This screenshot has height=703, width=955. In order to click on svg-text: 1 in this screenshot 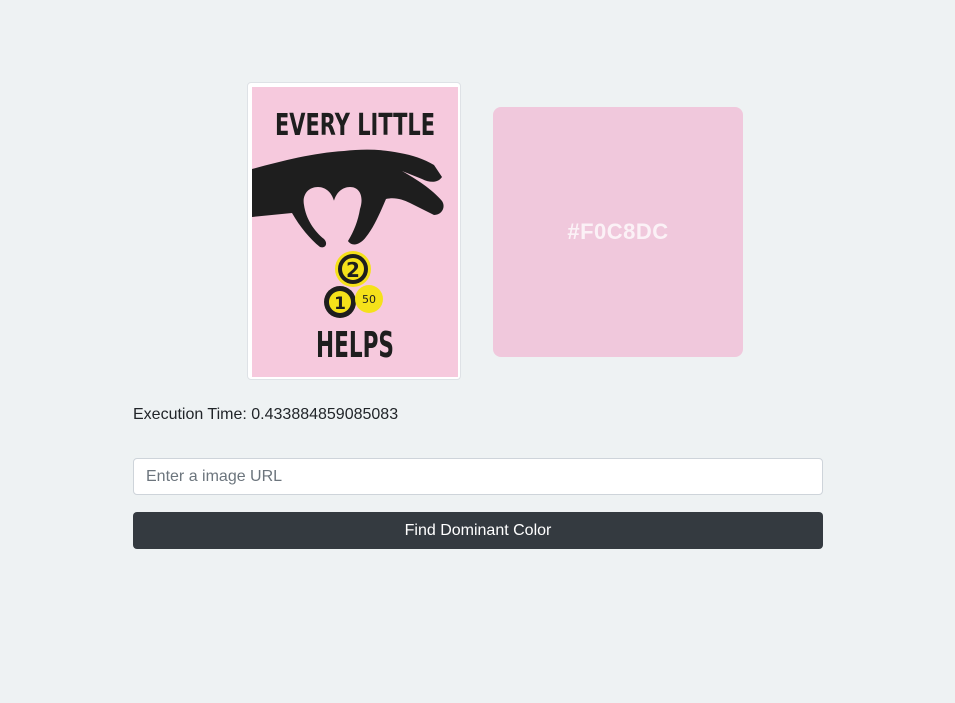, I will do `click(340, 304)`.